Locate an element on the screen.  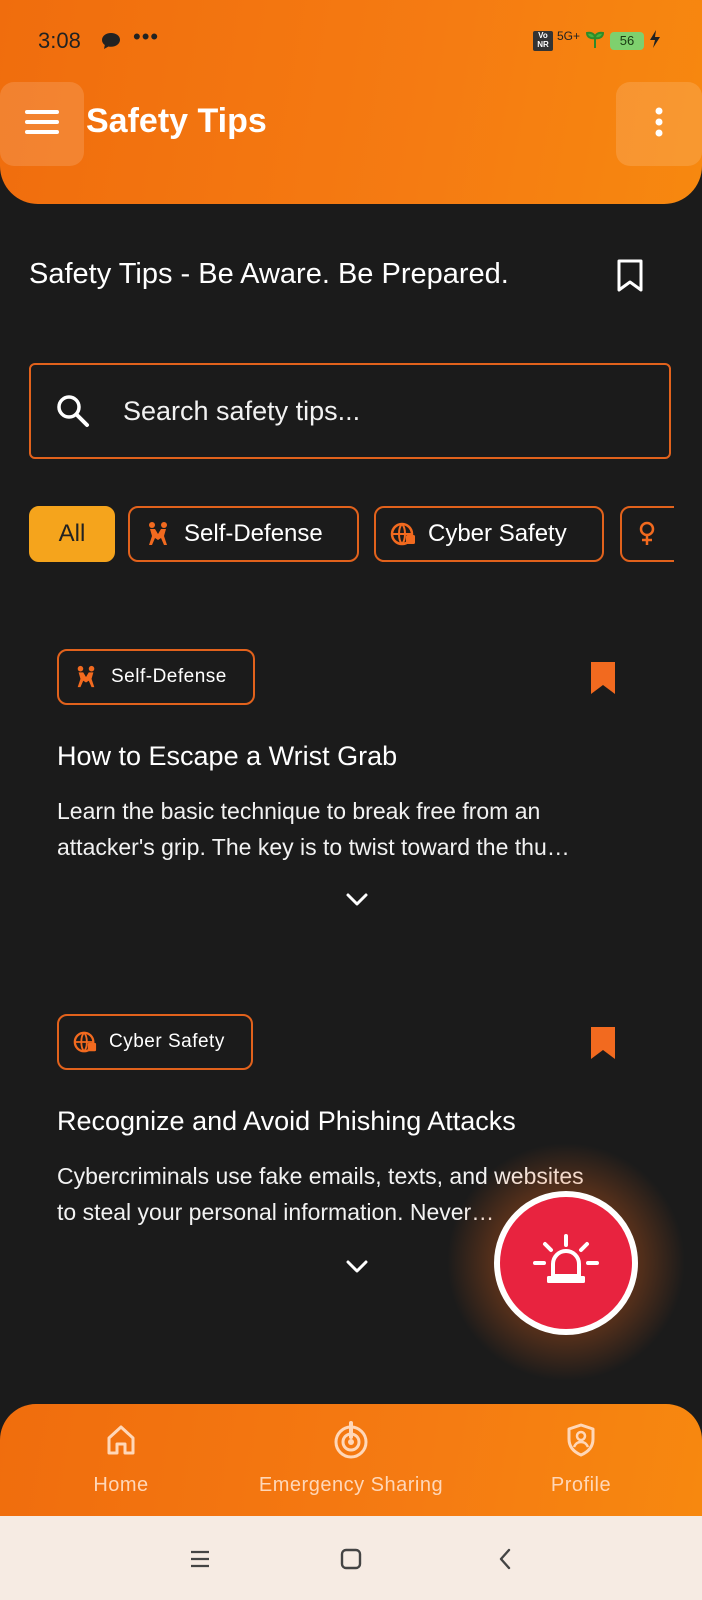
category-label: Self-Defense is located at coordinates (169, 676).